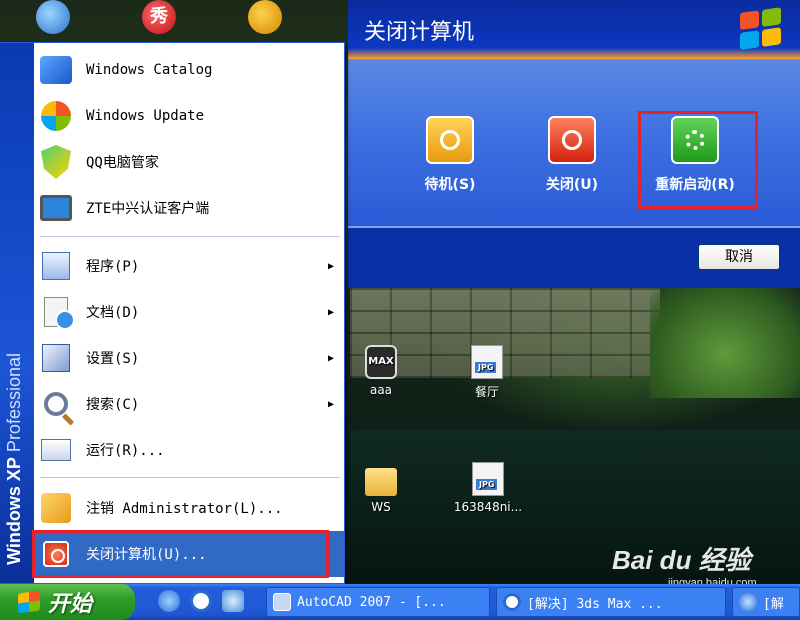 The height and width of the screenshot is (620, 800). I want to click on menu-item-label: QQ电脑管家, so click(122, 163).